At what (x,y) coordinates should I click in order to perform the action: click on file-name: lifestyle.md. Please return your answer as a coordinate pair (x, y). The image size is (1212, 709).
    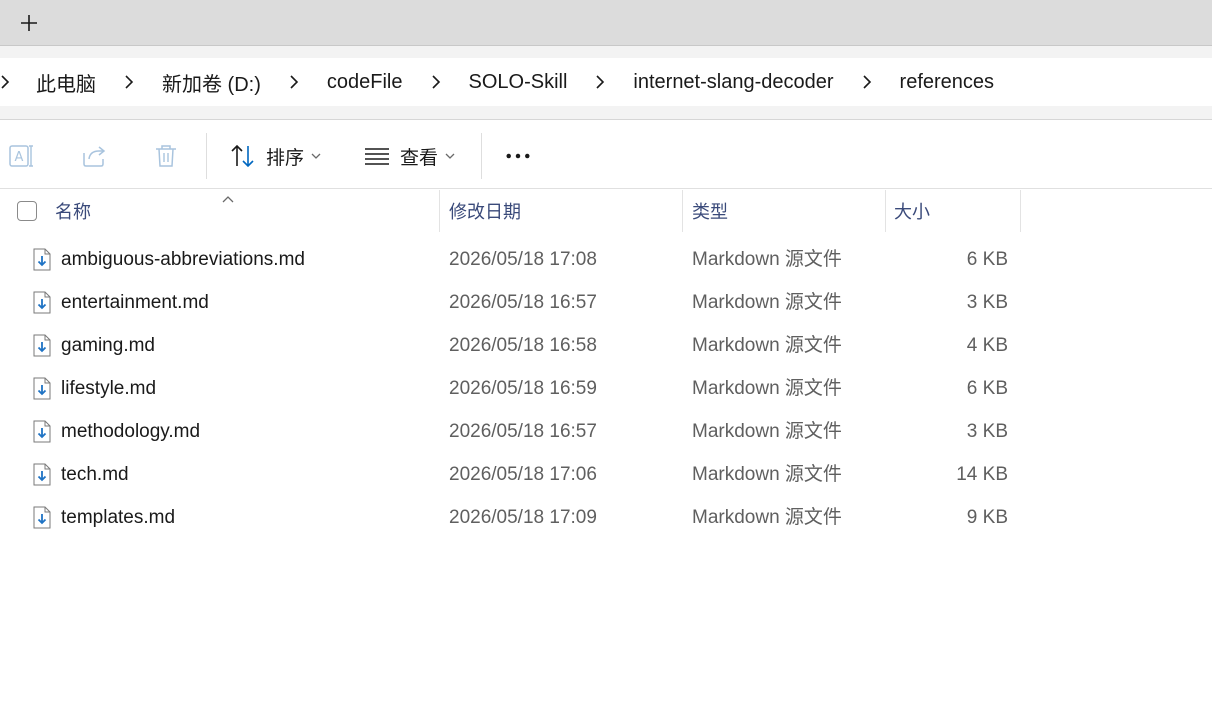
    Looking at the image, I should click on (108, 388).